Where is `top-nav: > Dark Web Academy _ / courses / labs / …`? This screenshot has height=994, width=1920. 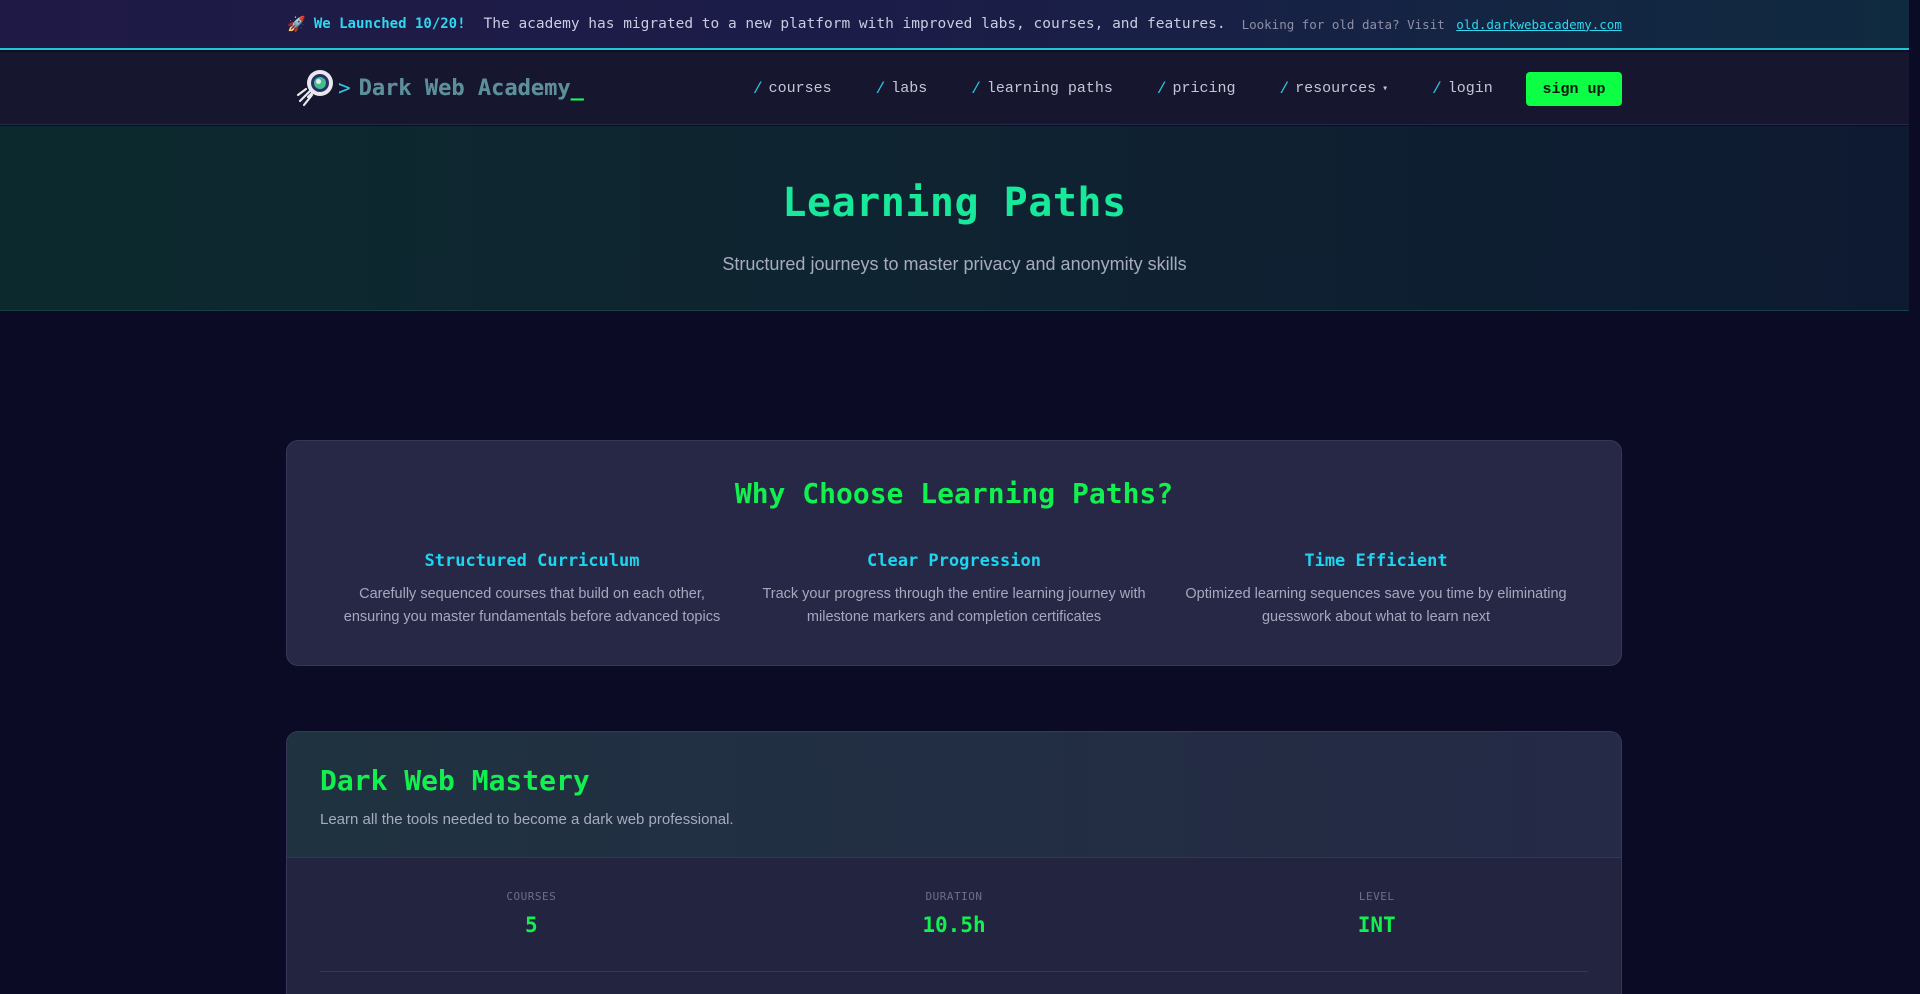
top-nav: > Dark Web Academy _ / courses / labs / … is located at coordinates (954, 88).